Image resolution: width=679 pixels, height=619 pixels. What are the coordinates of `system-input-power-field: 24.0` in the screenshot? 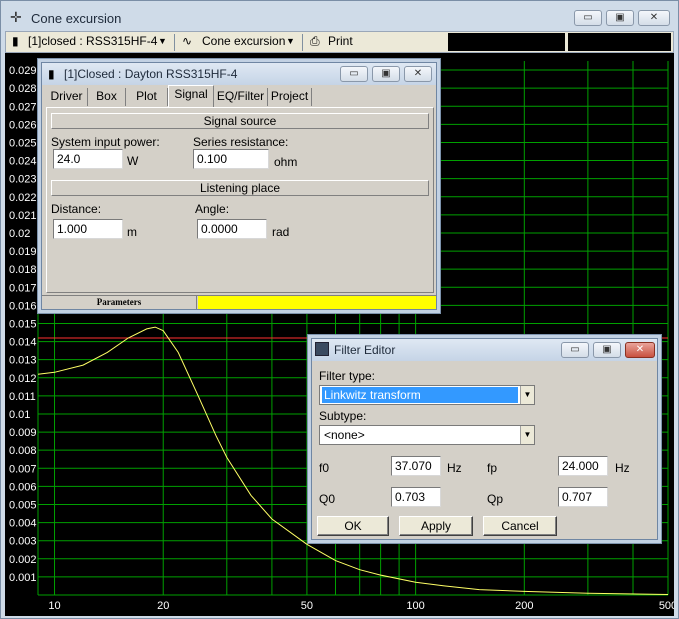 It's located at (88, 159).